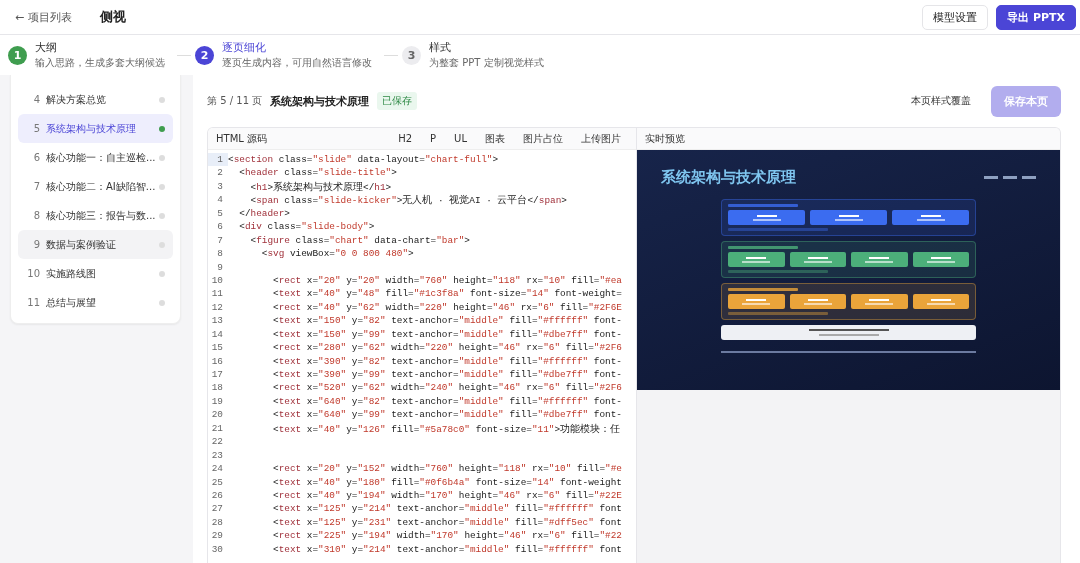 Image resolution: width=1080 pixels, height=563 pixels. I want to click on code-line: <svg viewBox="0 0 800 480">, so click(337, 254).